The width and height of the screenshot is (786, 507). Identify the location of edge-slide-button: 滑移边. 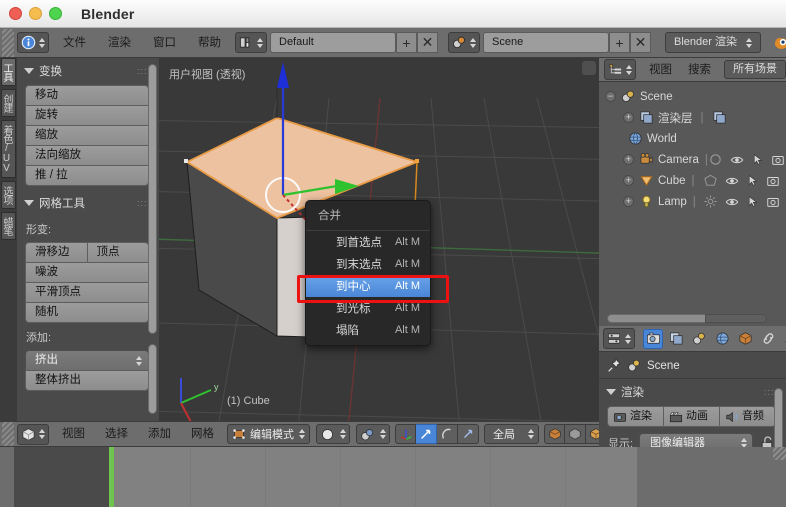
(56, 252).